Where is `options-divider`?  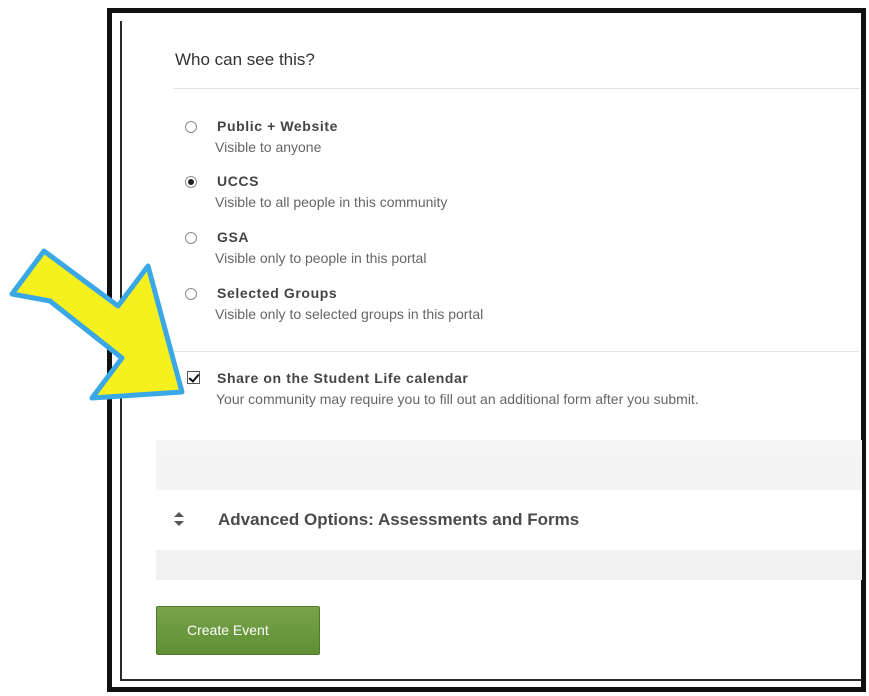 options-divider is located at coordinates (516, 351).